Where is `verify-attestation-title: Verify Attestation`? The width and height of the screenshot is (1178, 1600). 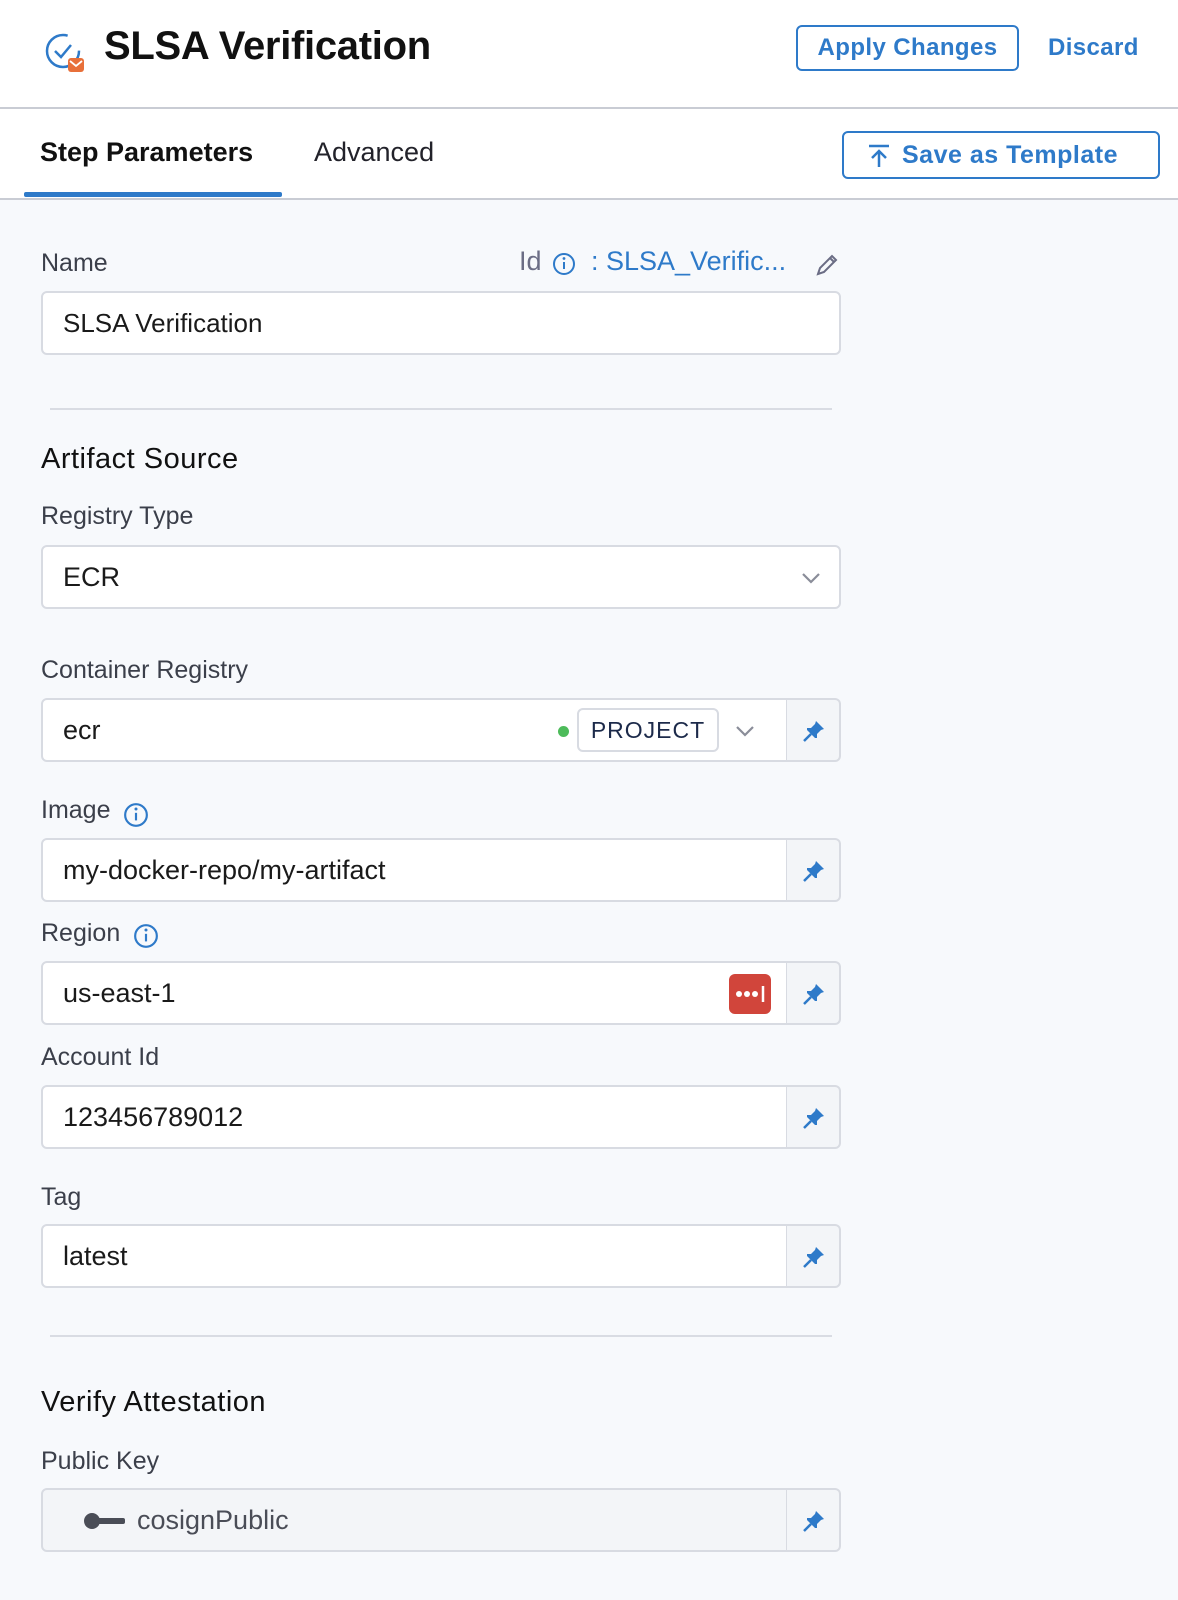 verify-attestation-title: Verify Attestation is located at coordinates (154, 1402).